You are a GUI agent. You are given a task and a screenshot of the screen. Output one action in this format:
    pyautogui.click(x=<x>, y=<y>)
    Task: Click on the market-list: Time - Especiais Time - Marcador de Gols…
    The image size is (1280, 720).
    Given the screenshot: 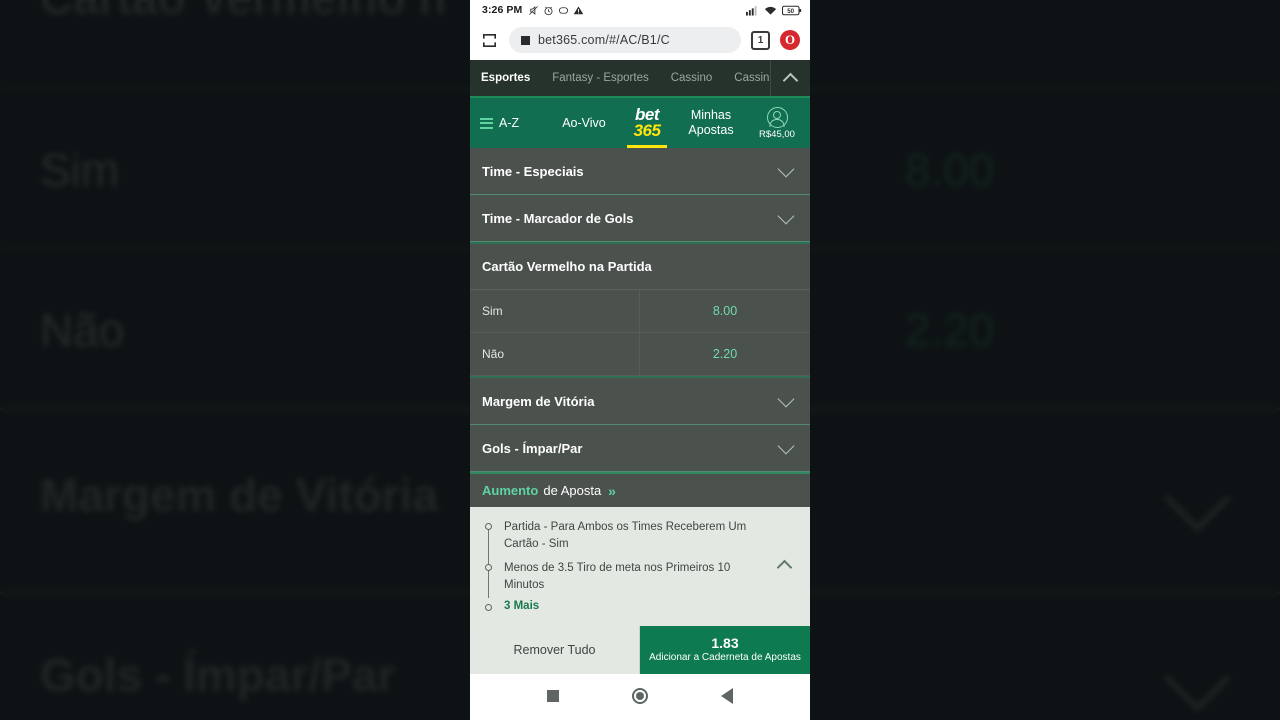 What is the action you would take?
    pyautogui.click(x=640, y=310)
    